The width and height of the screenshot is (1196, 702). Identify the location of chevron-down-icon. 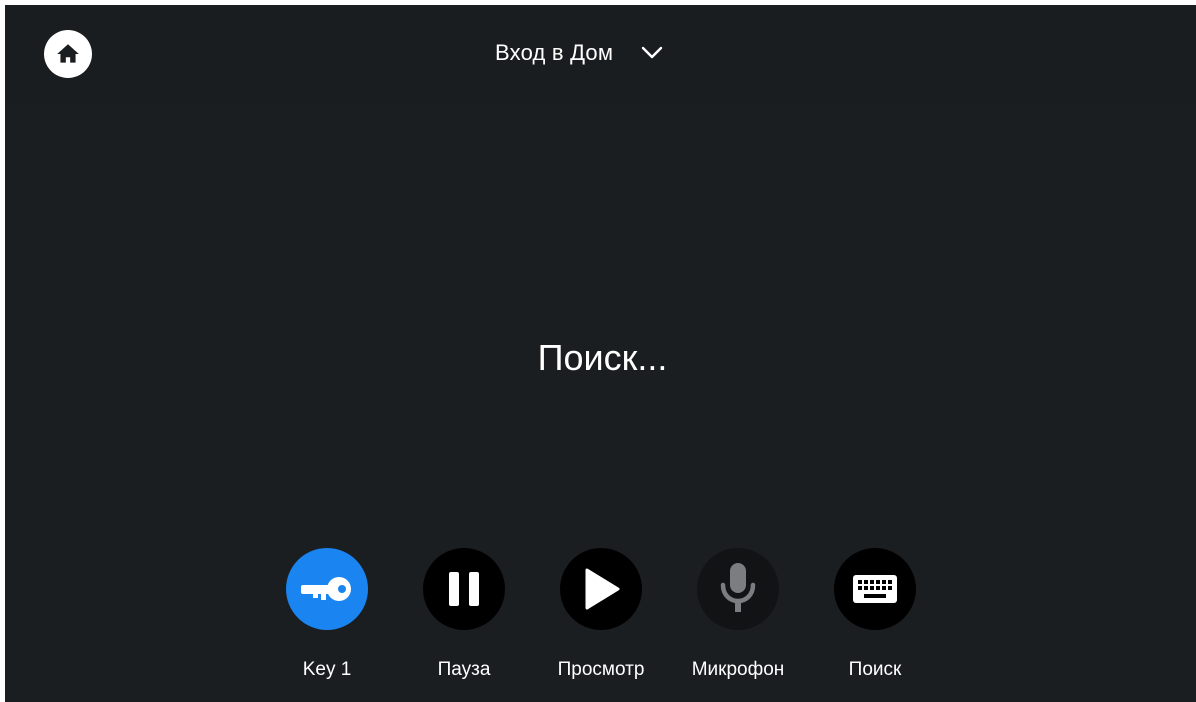
(652, 53).